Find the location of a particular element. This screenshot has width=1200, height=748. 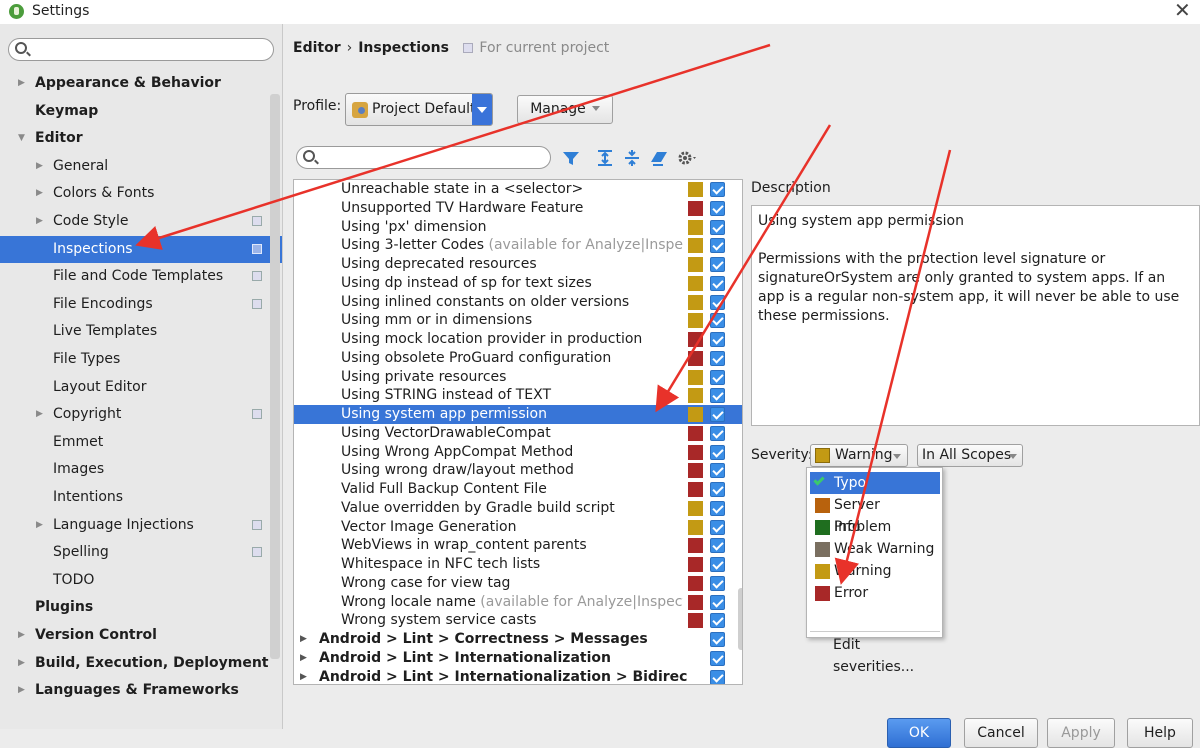

scope-select: In All Scopes is located at coordinates (970, 455).